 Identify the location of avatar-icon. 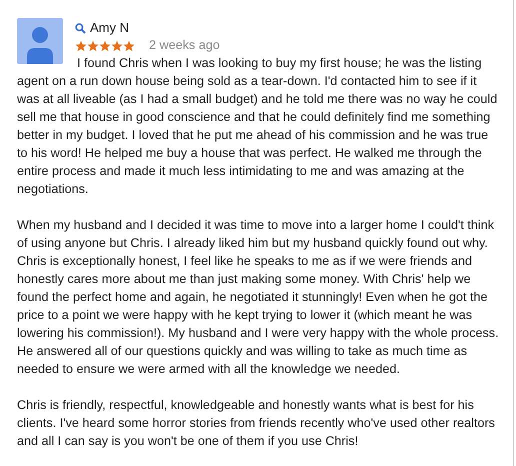
(40, 41).